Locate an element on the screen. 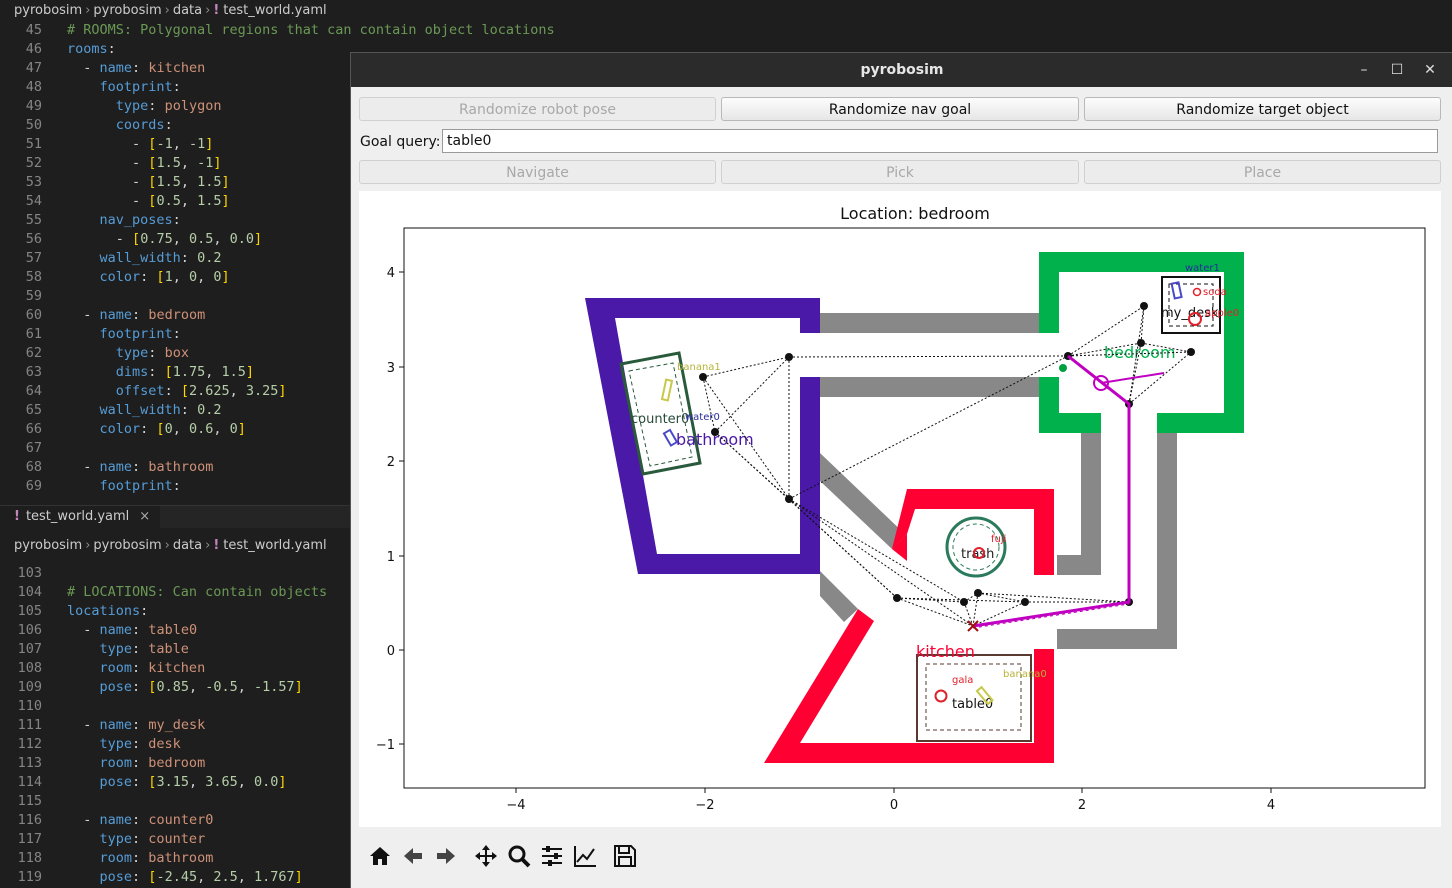 This screenshot has height=888, width=1452. line-number: 49 is located at coordinates (33, 106).